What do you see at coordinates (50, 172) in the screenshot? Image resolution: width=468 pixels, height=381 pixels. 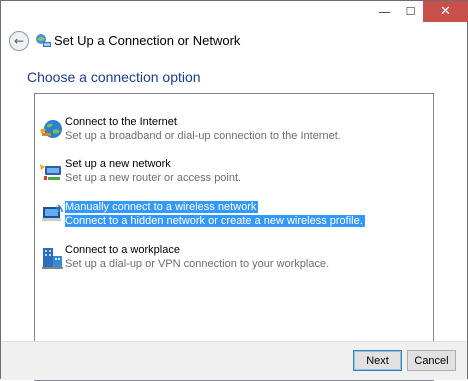 I see `new-network-router-icon` at bounding box center [50, 172].